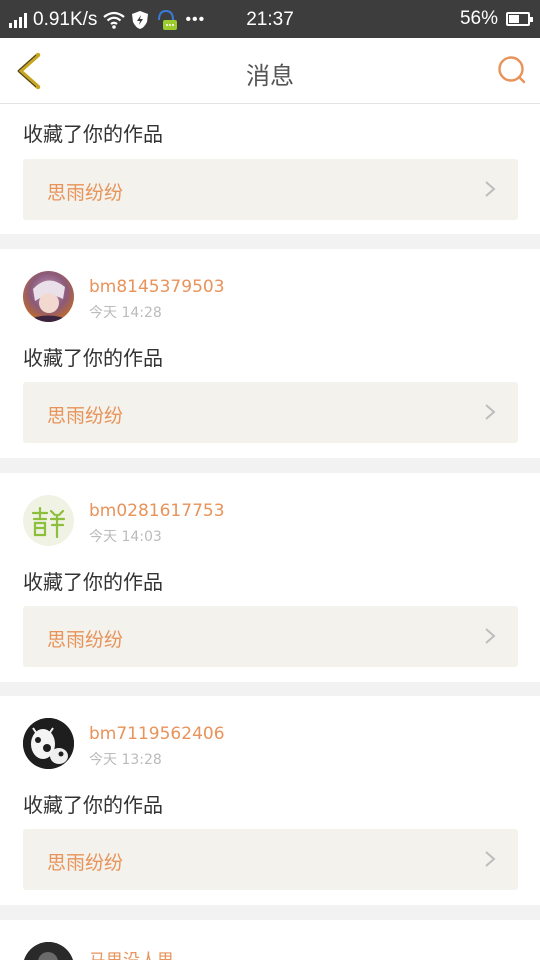  I want to click on list-item: 收藏了你的作品 思雨纷纷, so click(270, 169).